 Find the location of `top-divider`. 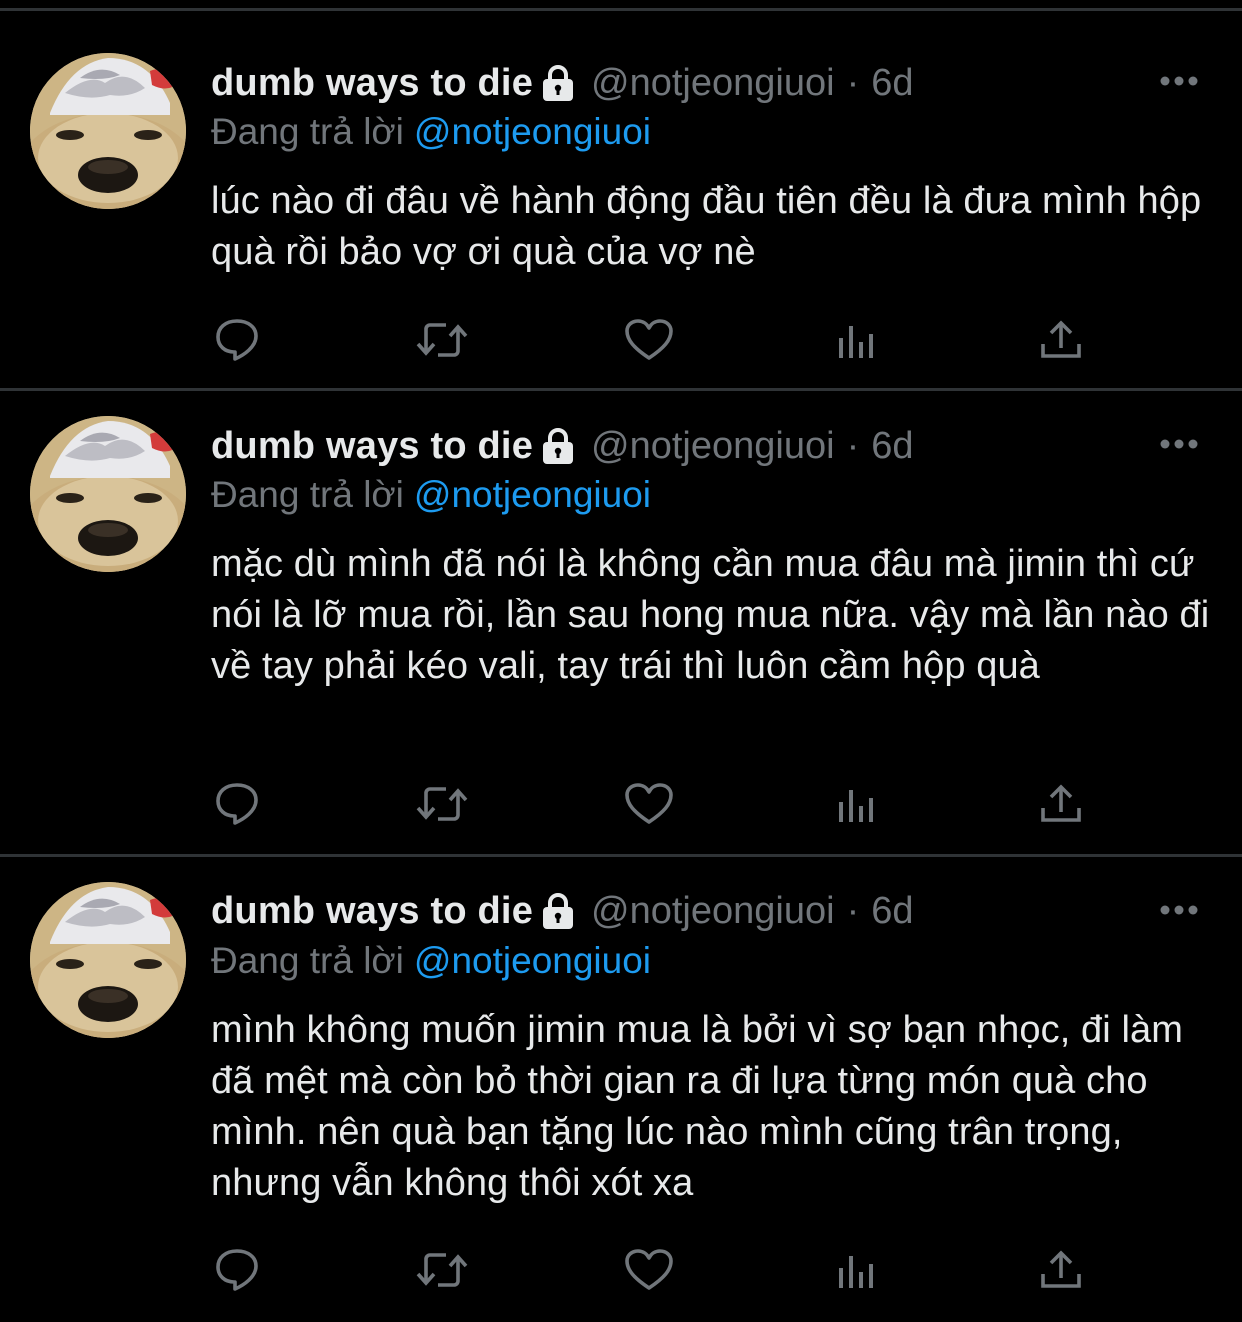

top-divider is located at coordinates (621, 9).